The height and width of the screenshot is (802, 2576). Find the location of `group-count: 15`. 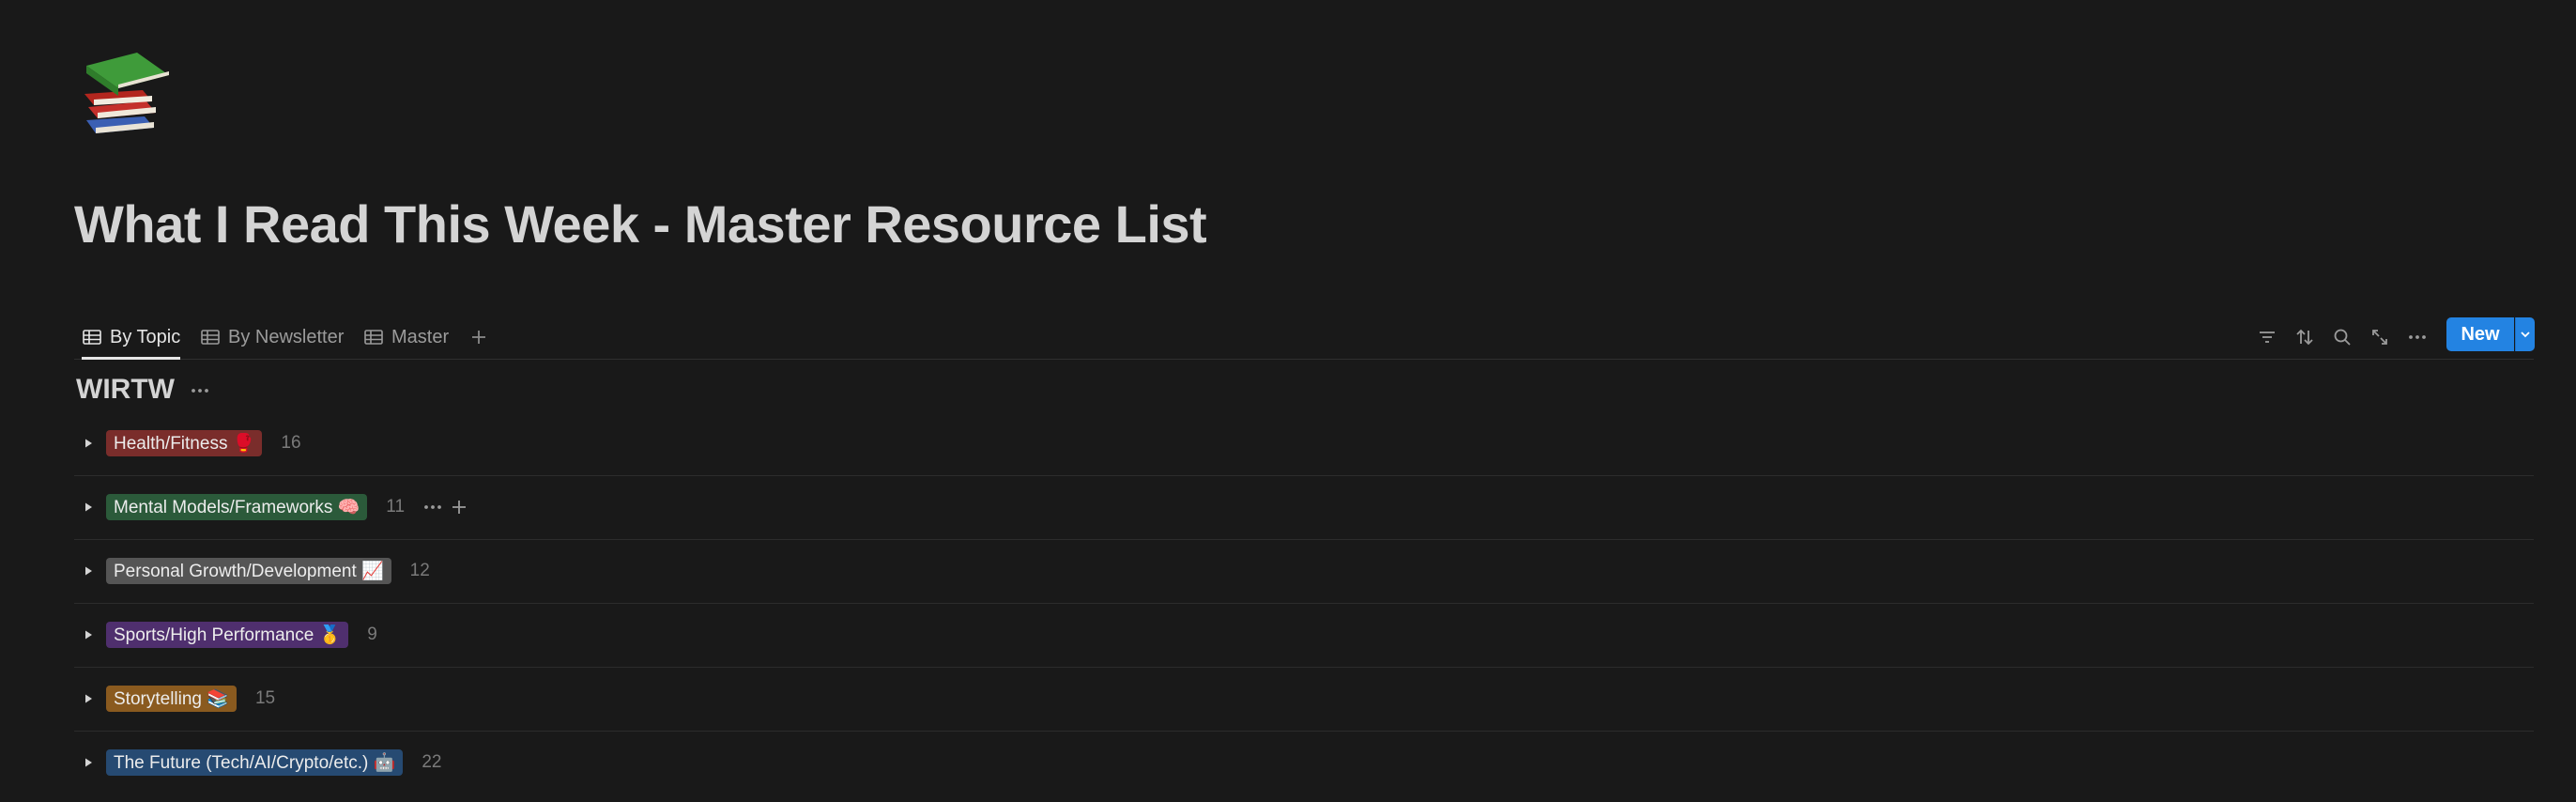

group-count: 15 is located at coordinates (265, 698).